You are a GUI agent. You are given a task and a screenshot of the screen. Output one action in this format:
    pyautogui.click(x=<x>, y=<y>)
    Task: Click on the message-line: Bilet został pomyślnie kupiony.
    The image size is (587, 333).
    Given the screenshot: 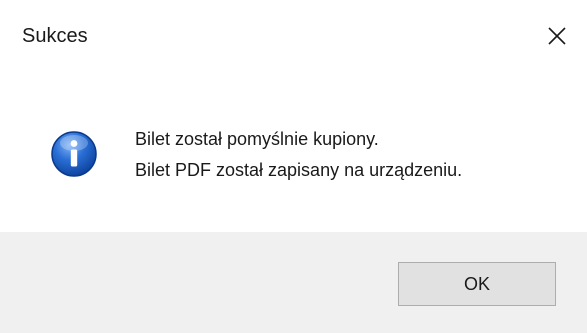 What is the action you would take?
    pyautogui.click(x=257, y=139)
    